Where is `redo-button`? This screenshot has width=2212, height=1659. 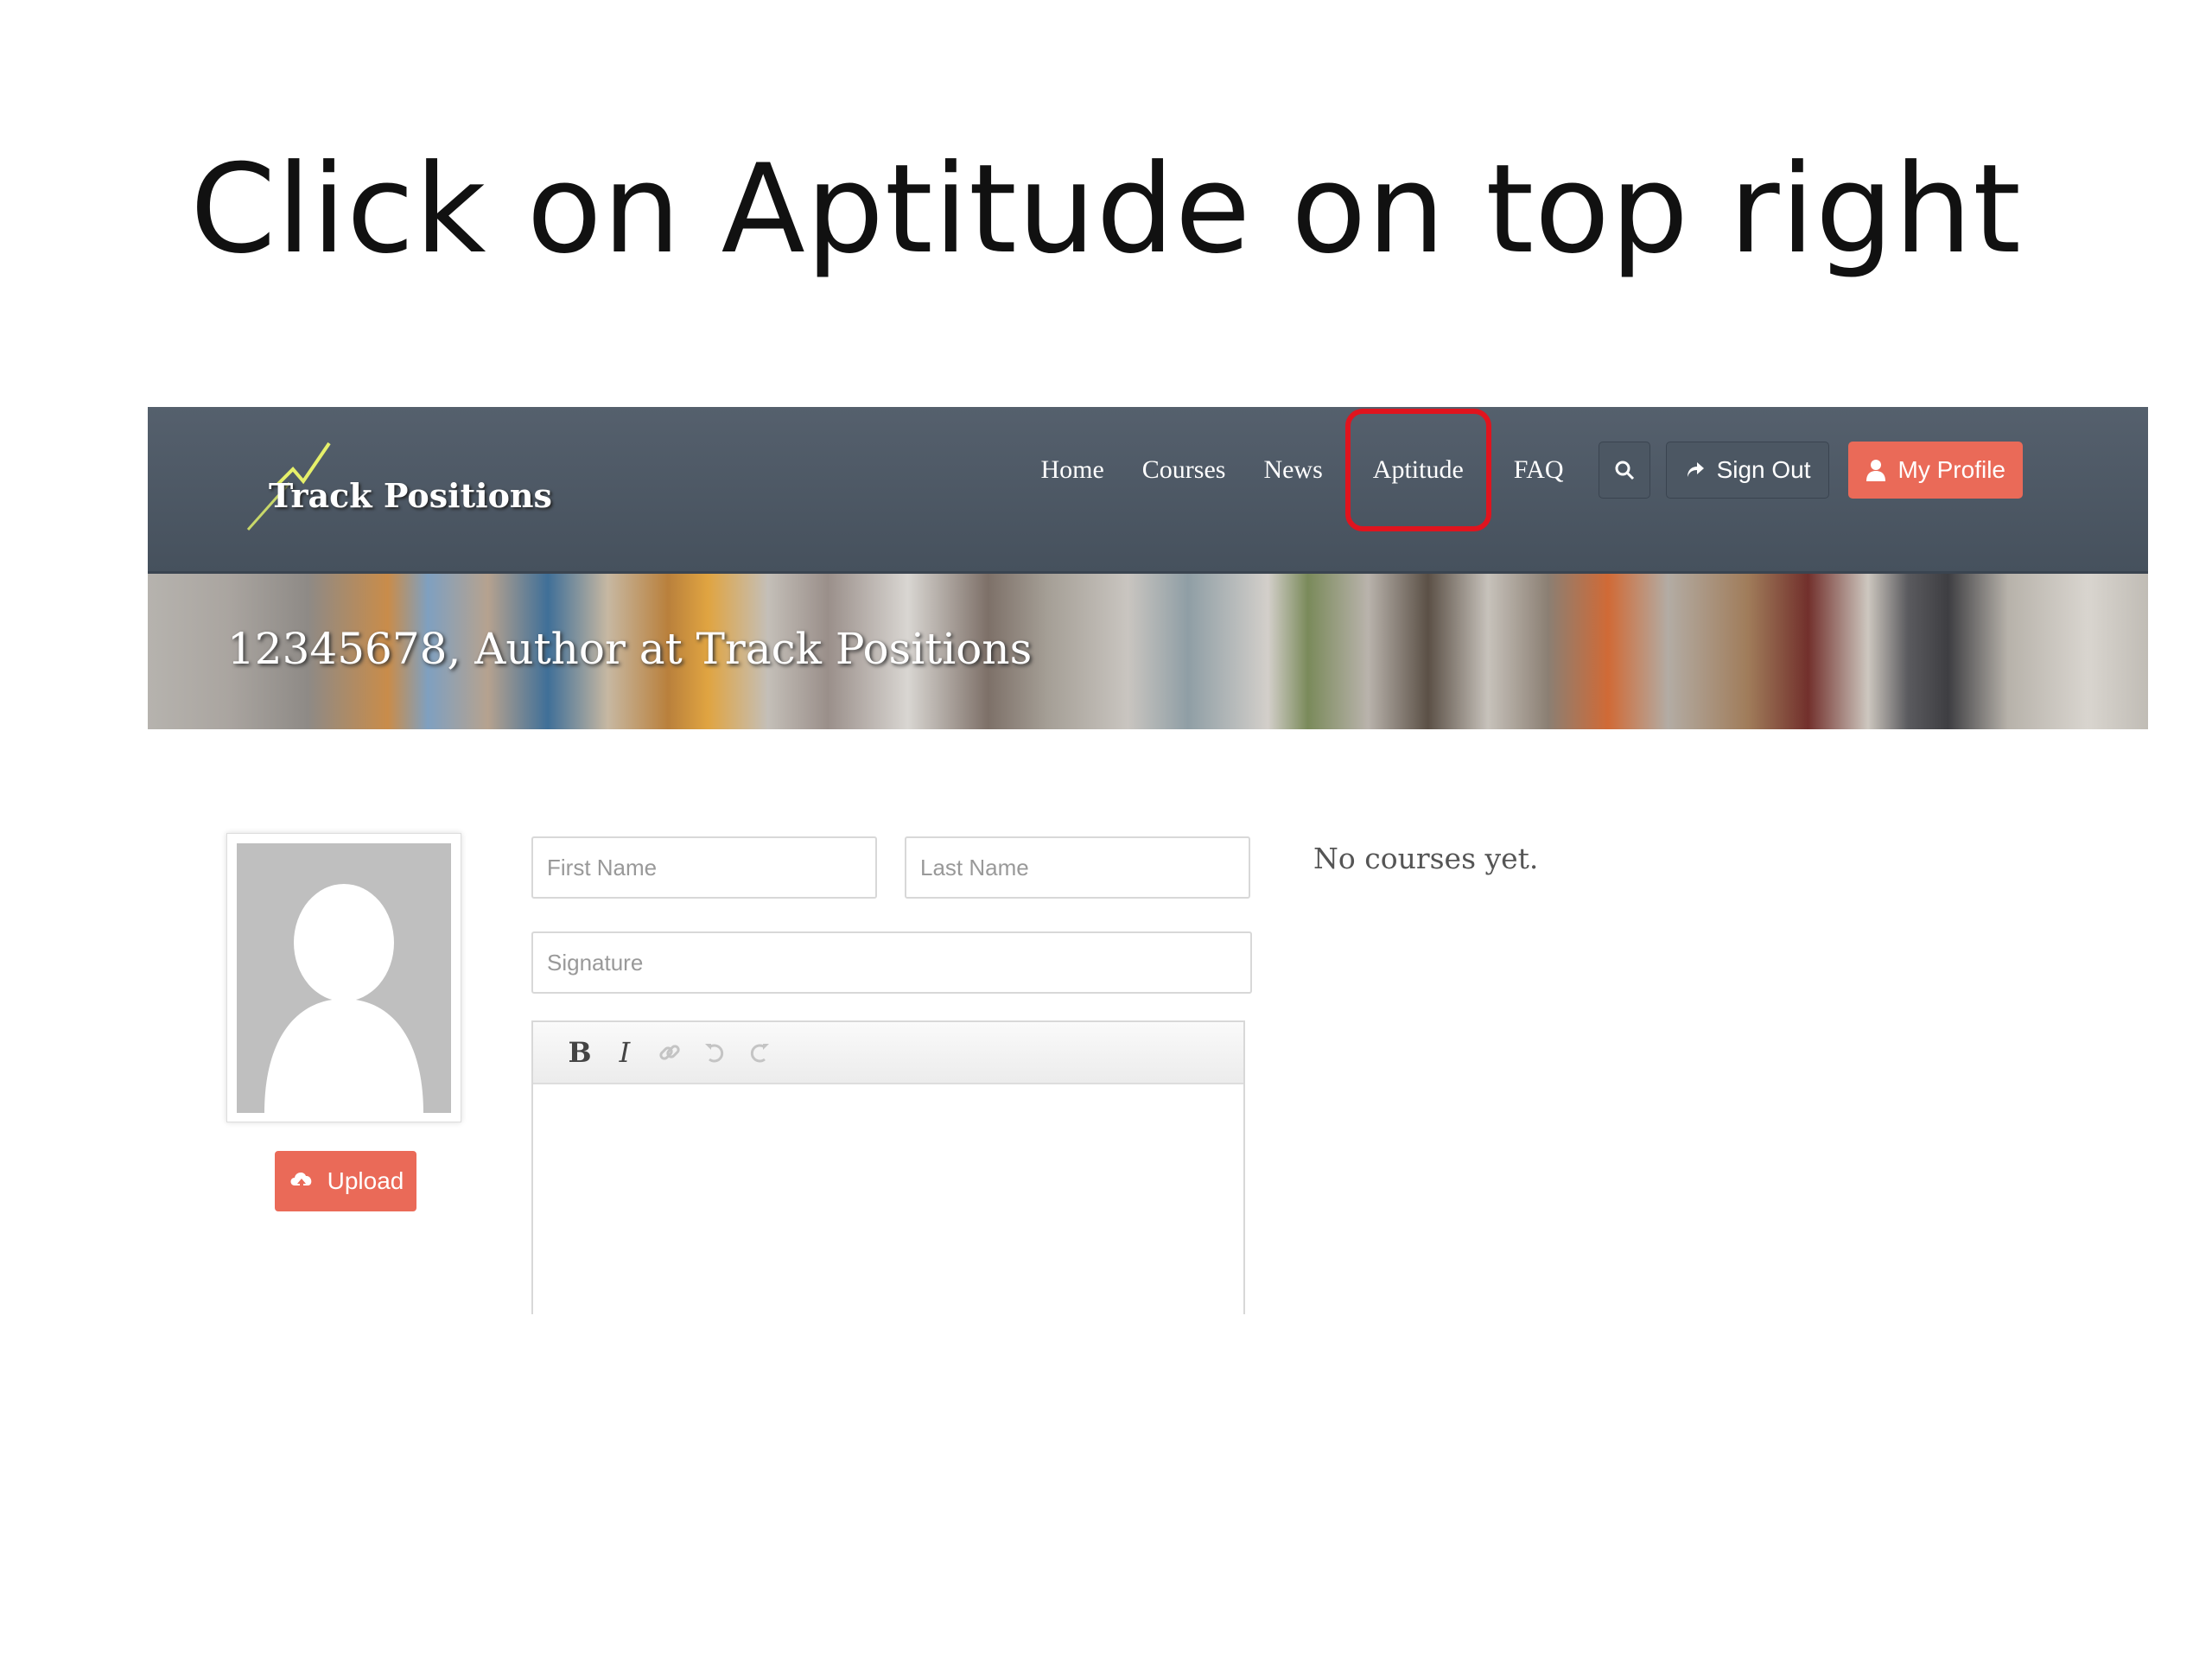
redo-button is located at coordinates (759, 1052).